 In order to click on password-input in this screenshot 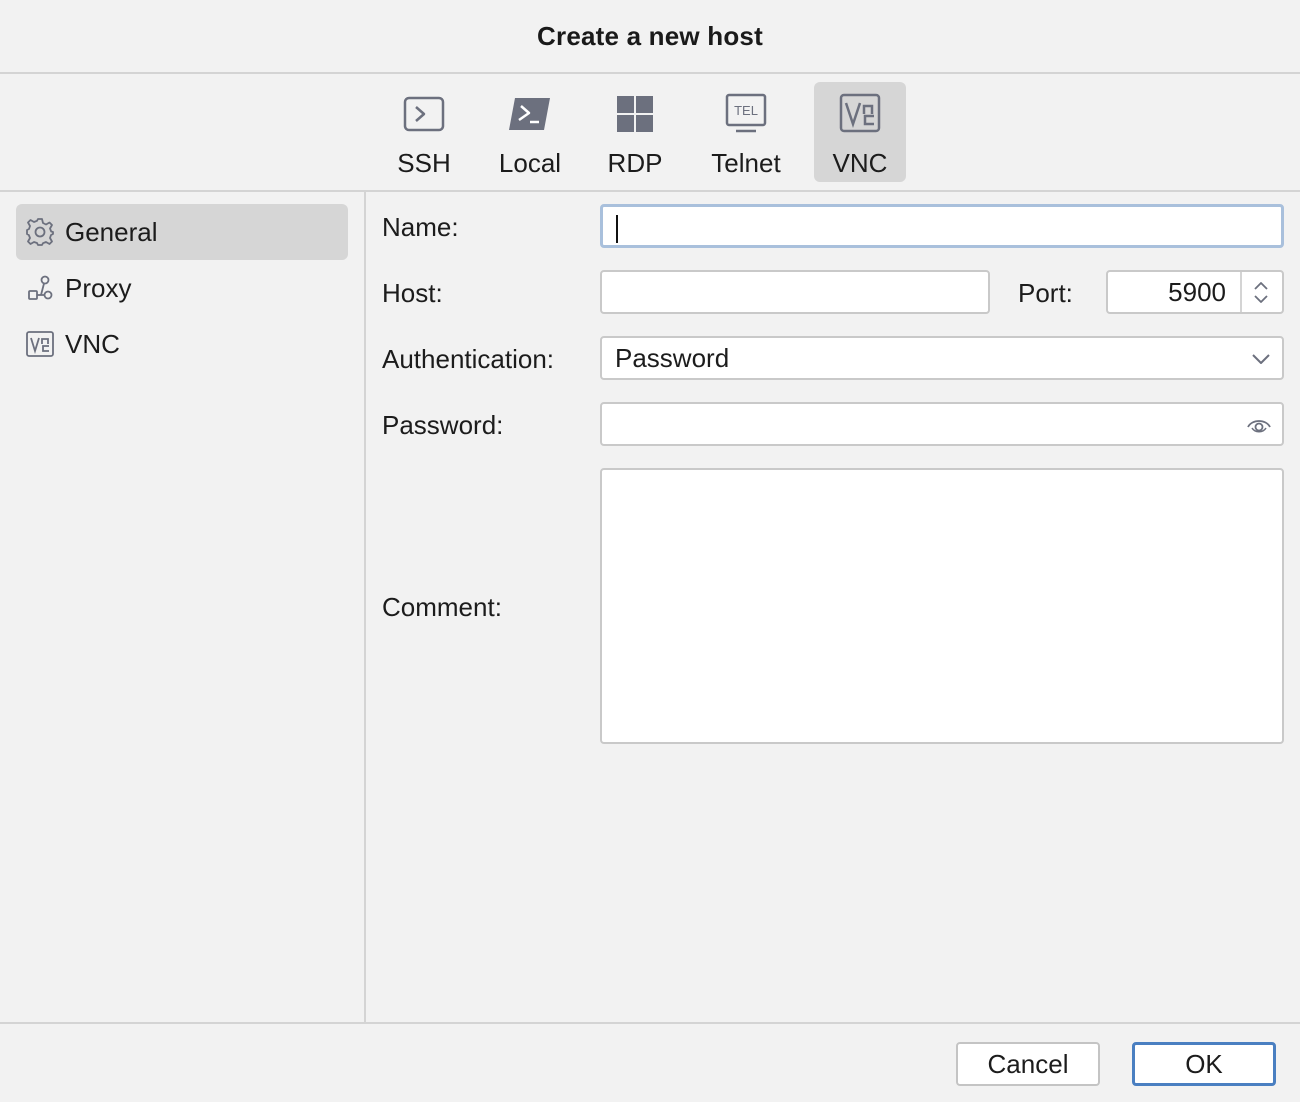, I will do `click(942, 424)`.